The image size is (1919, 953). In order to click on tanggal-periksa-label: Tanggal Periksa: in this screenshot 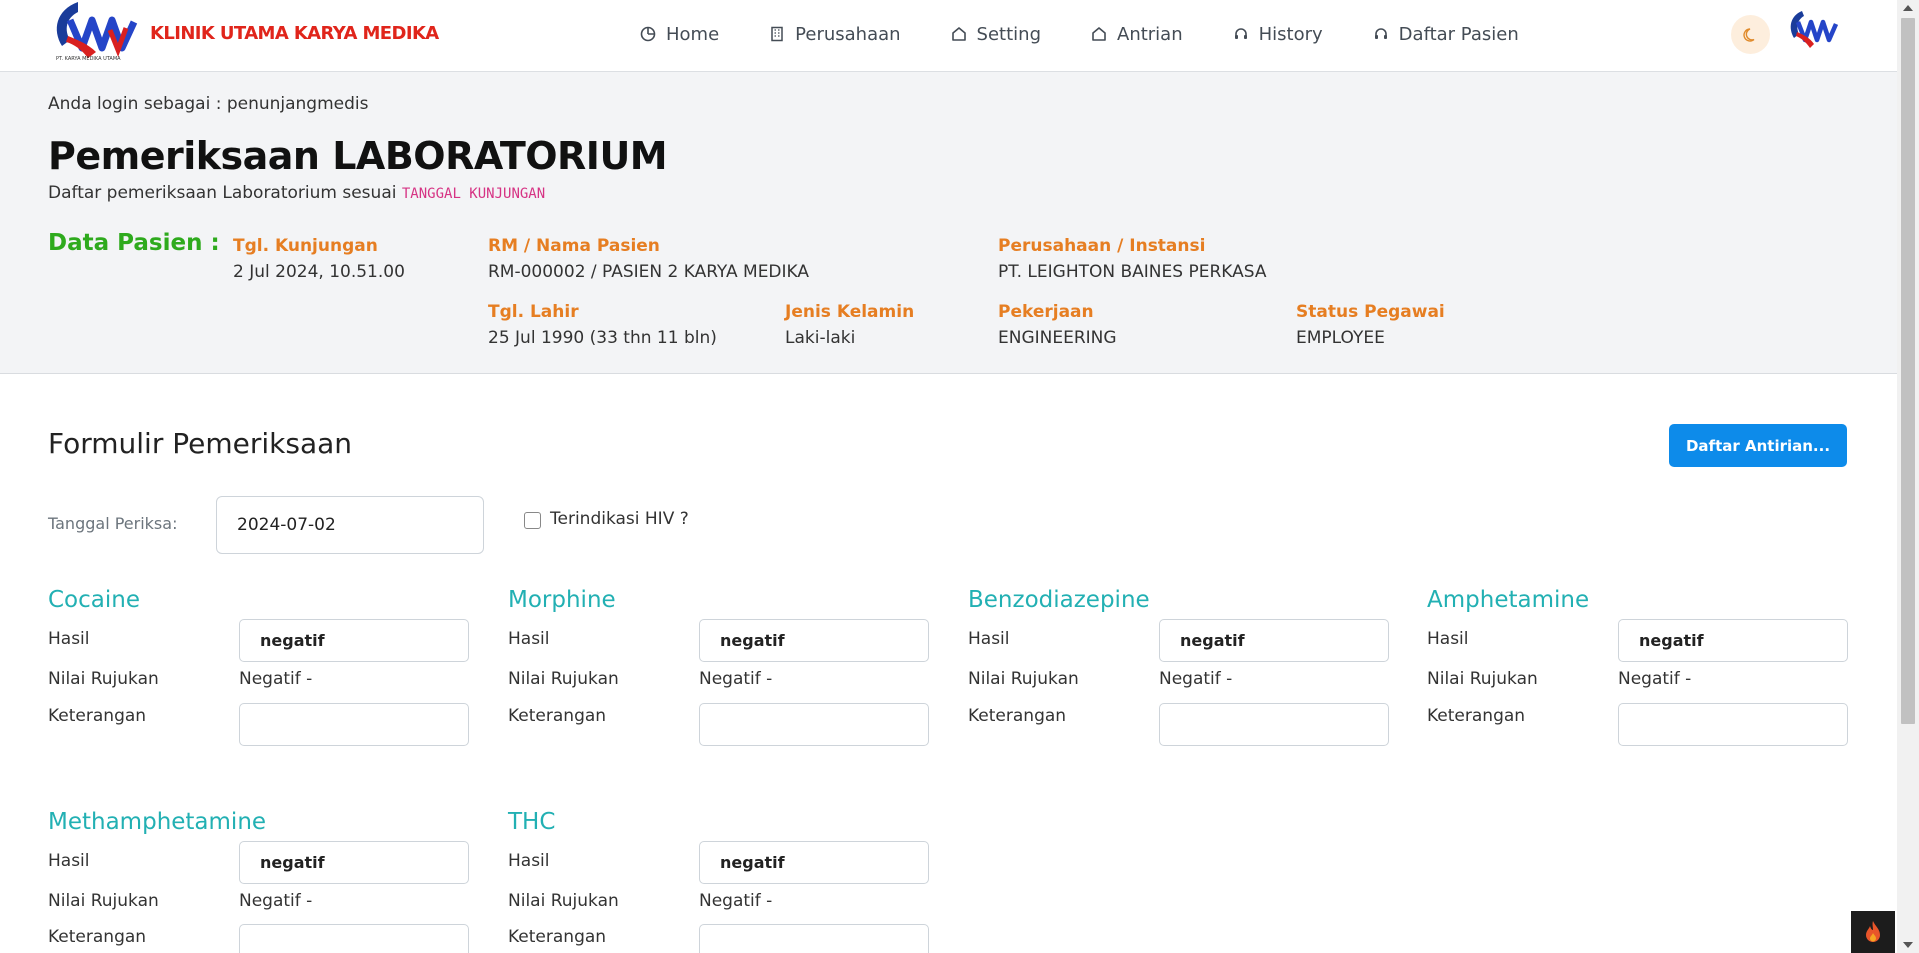, I will do `click(113, 523)`.